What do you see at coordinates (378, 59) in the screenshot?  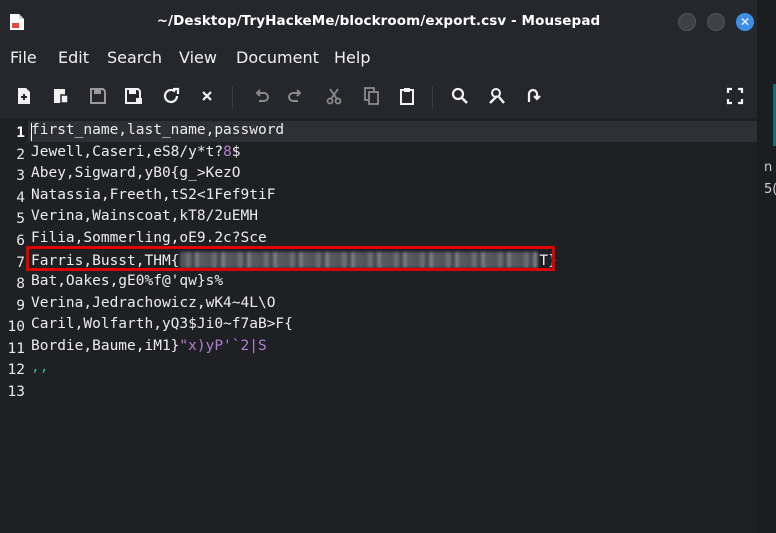 I see `menu-bar: File Edit Search View Document Help` at bounding box center [378, 59].